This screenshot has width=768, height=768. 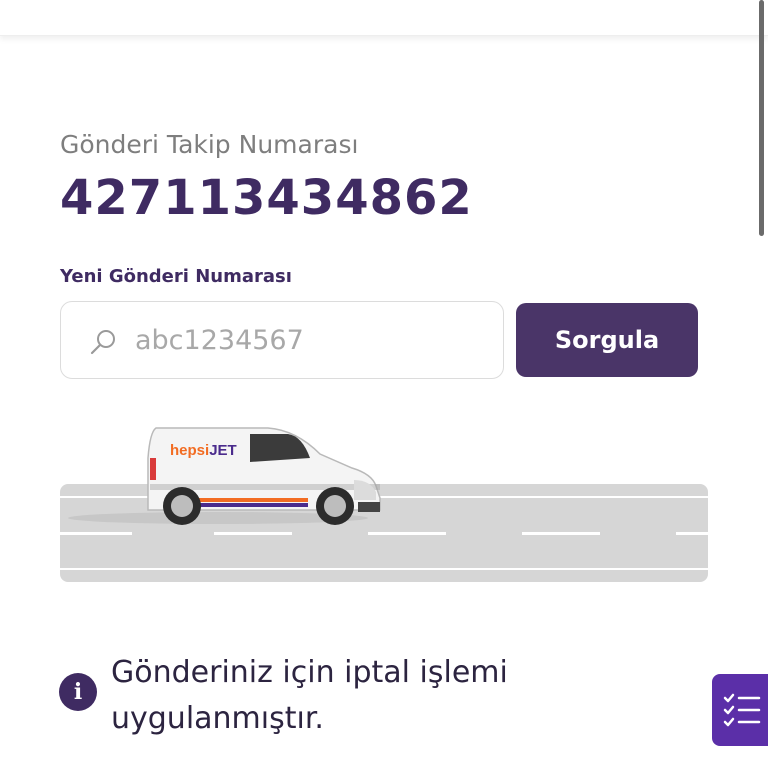 I want to click on checklist-icon, so click(x=742, y=710).